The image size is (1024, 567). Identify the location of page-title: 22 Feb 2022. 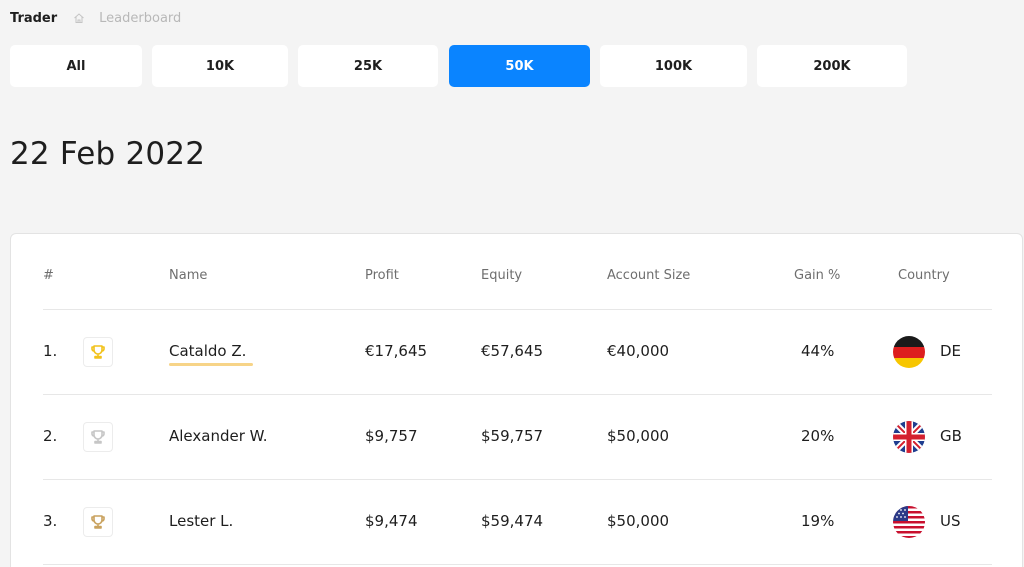
(108, 154).